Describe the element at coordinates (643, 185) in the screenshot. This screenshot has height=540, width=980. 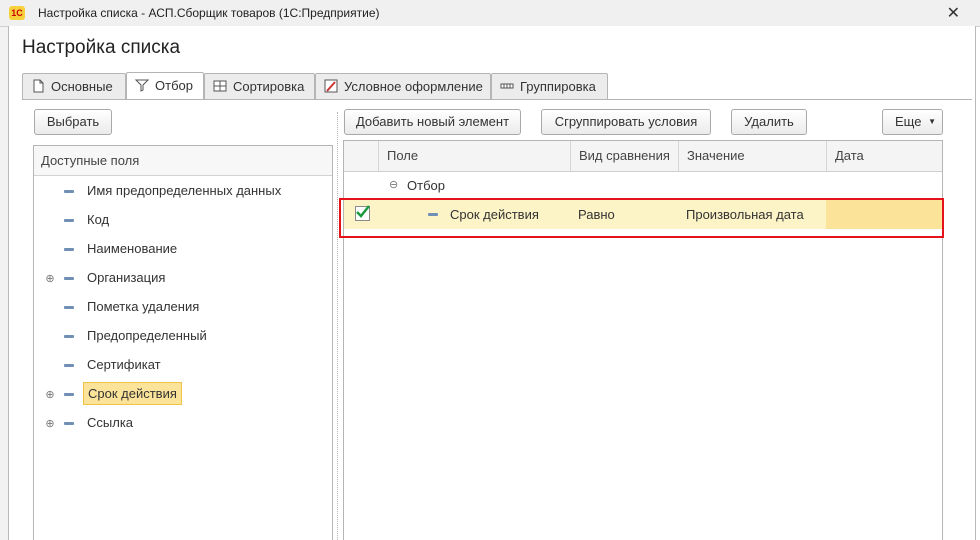
I see `filter-group-row: ⊖ Отбор` at that location.